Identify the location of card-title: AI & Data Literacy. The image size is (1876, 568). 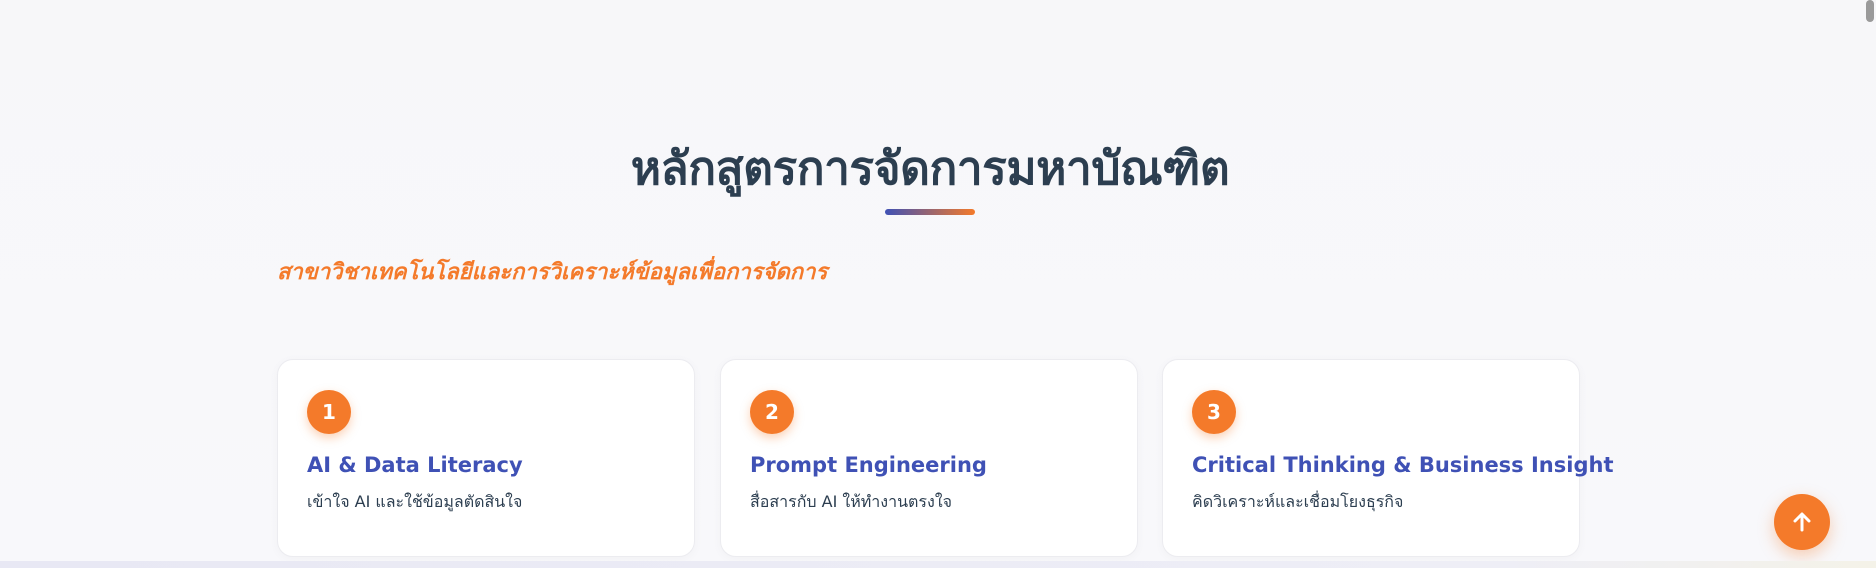
(415, 465).